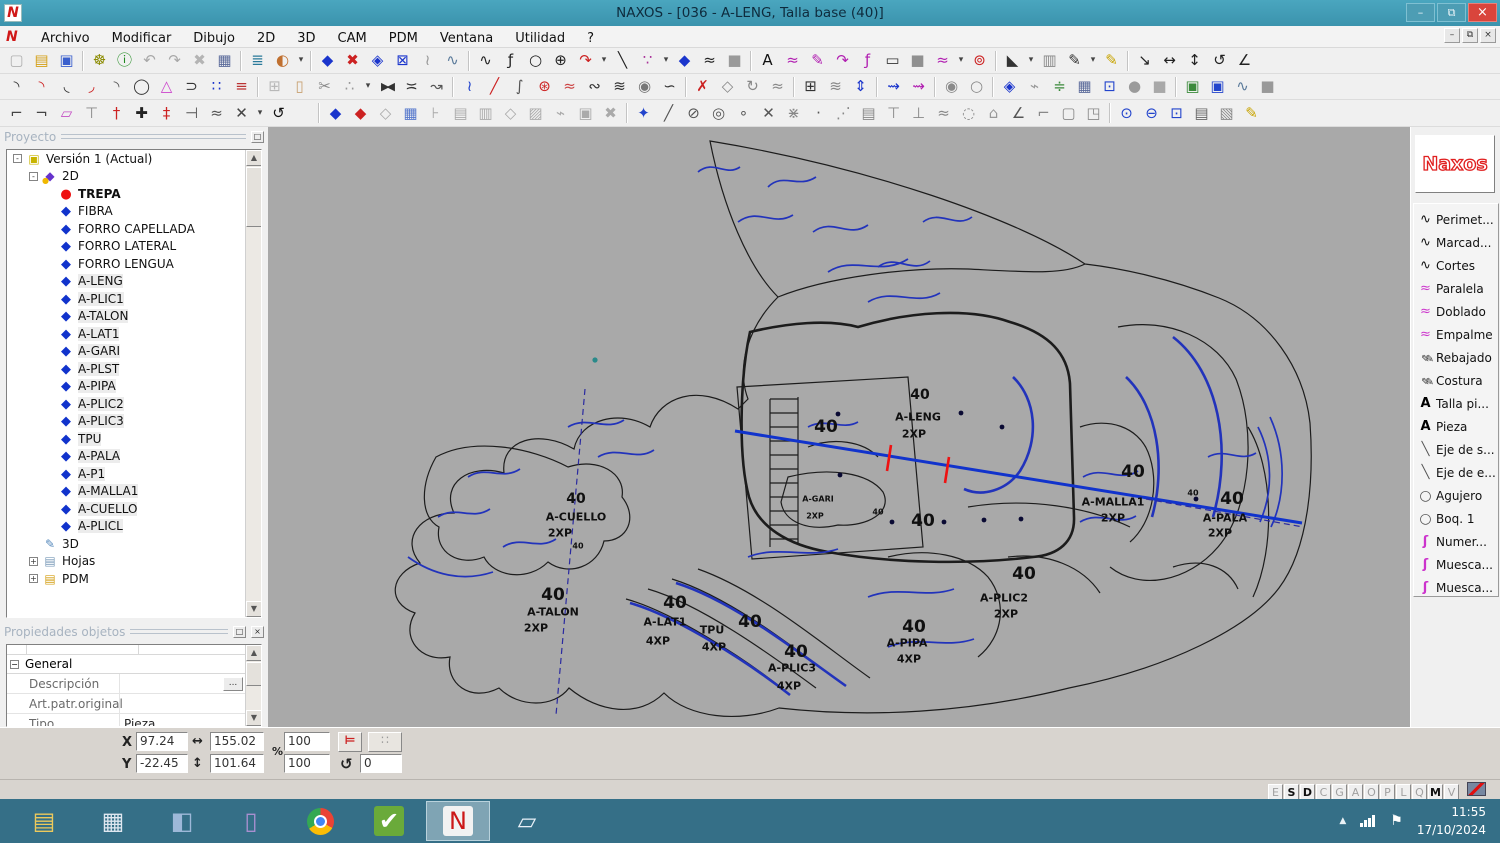  Describe the element at coordinates (162, 741) in the screenshot. I see `x-coordinate-field: 97.24` at that location.